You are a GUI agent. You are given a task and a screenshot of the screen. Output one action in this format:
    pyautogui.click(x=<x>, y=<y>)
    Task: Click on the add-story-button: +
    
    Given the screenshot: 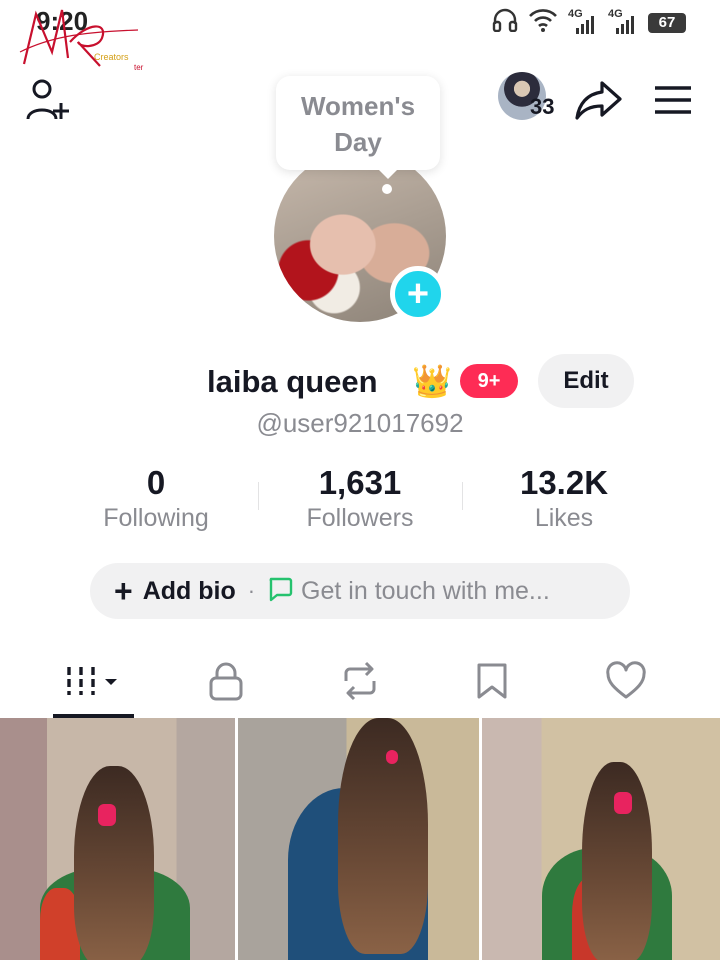 What is the action you would take?
    pyautogui.click(x=418, y=294)
    